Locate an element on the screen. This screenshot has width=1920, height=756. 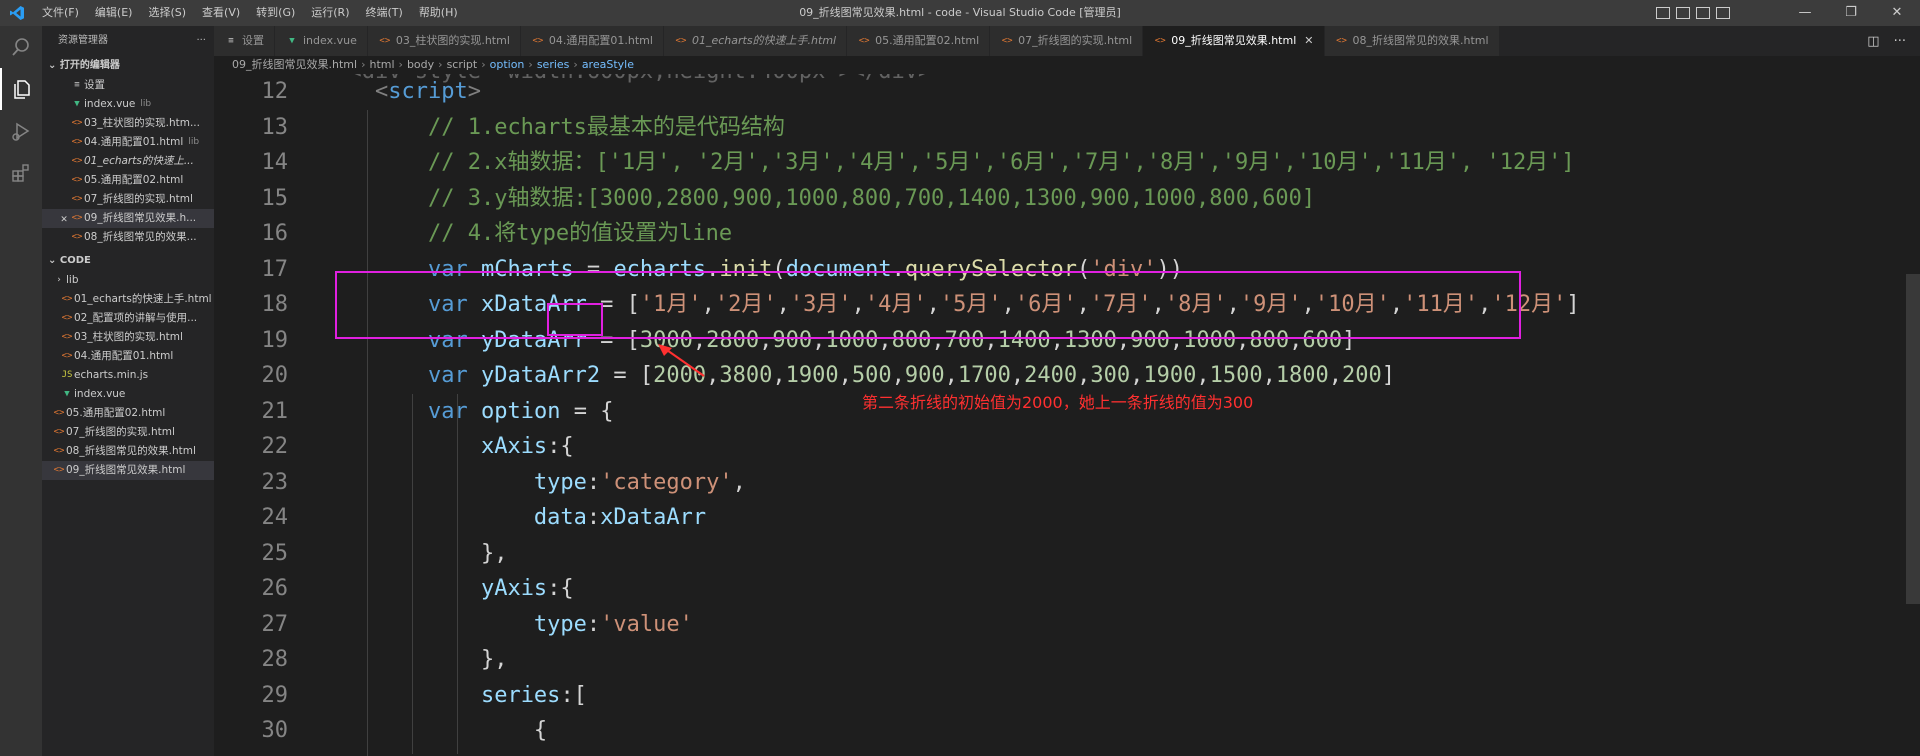
vertical-scrollbar is located at coordinates (1913, 415).